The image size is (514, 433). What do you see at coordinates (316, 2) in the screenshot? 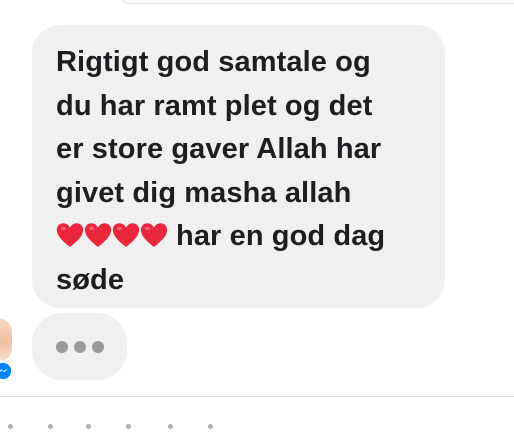
I see `previous-message-bubble` at bounding box center [316, 2].